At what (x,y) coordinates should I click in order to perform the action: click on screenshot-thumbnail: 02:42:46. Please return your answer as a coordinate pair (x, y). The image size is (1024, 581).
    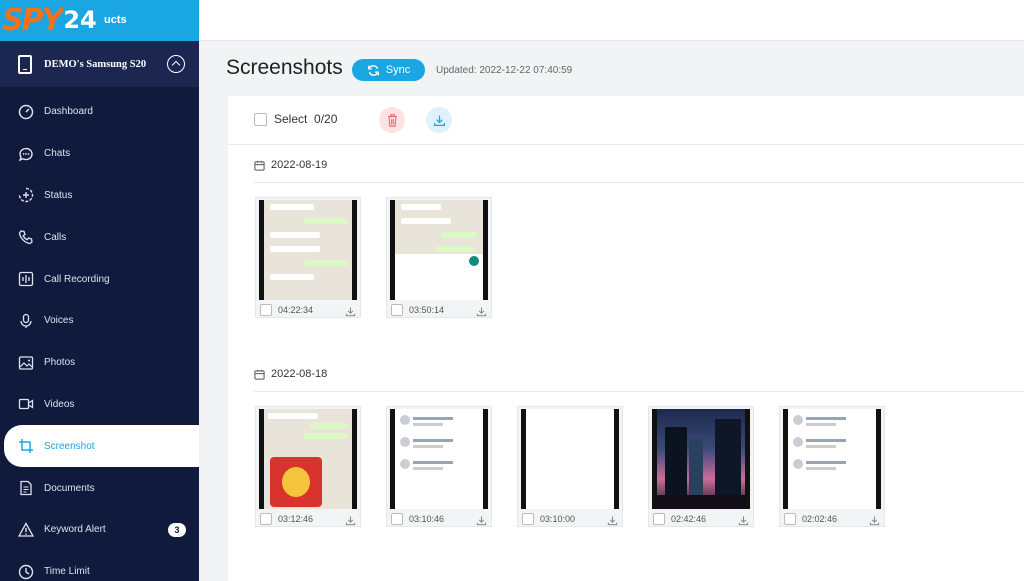
    Looking at the image, I should click on (701, 466).